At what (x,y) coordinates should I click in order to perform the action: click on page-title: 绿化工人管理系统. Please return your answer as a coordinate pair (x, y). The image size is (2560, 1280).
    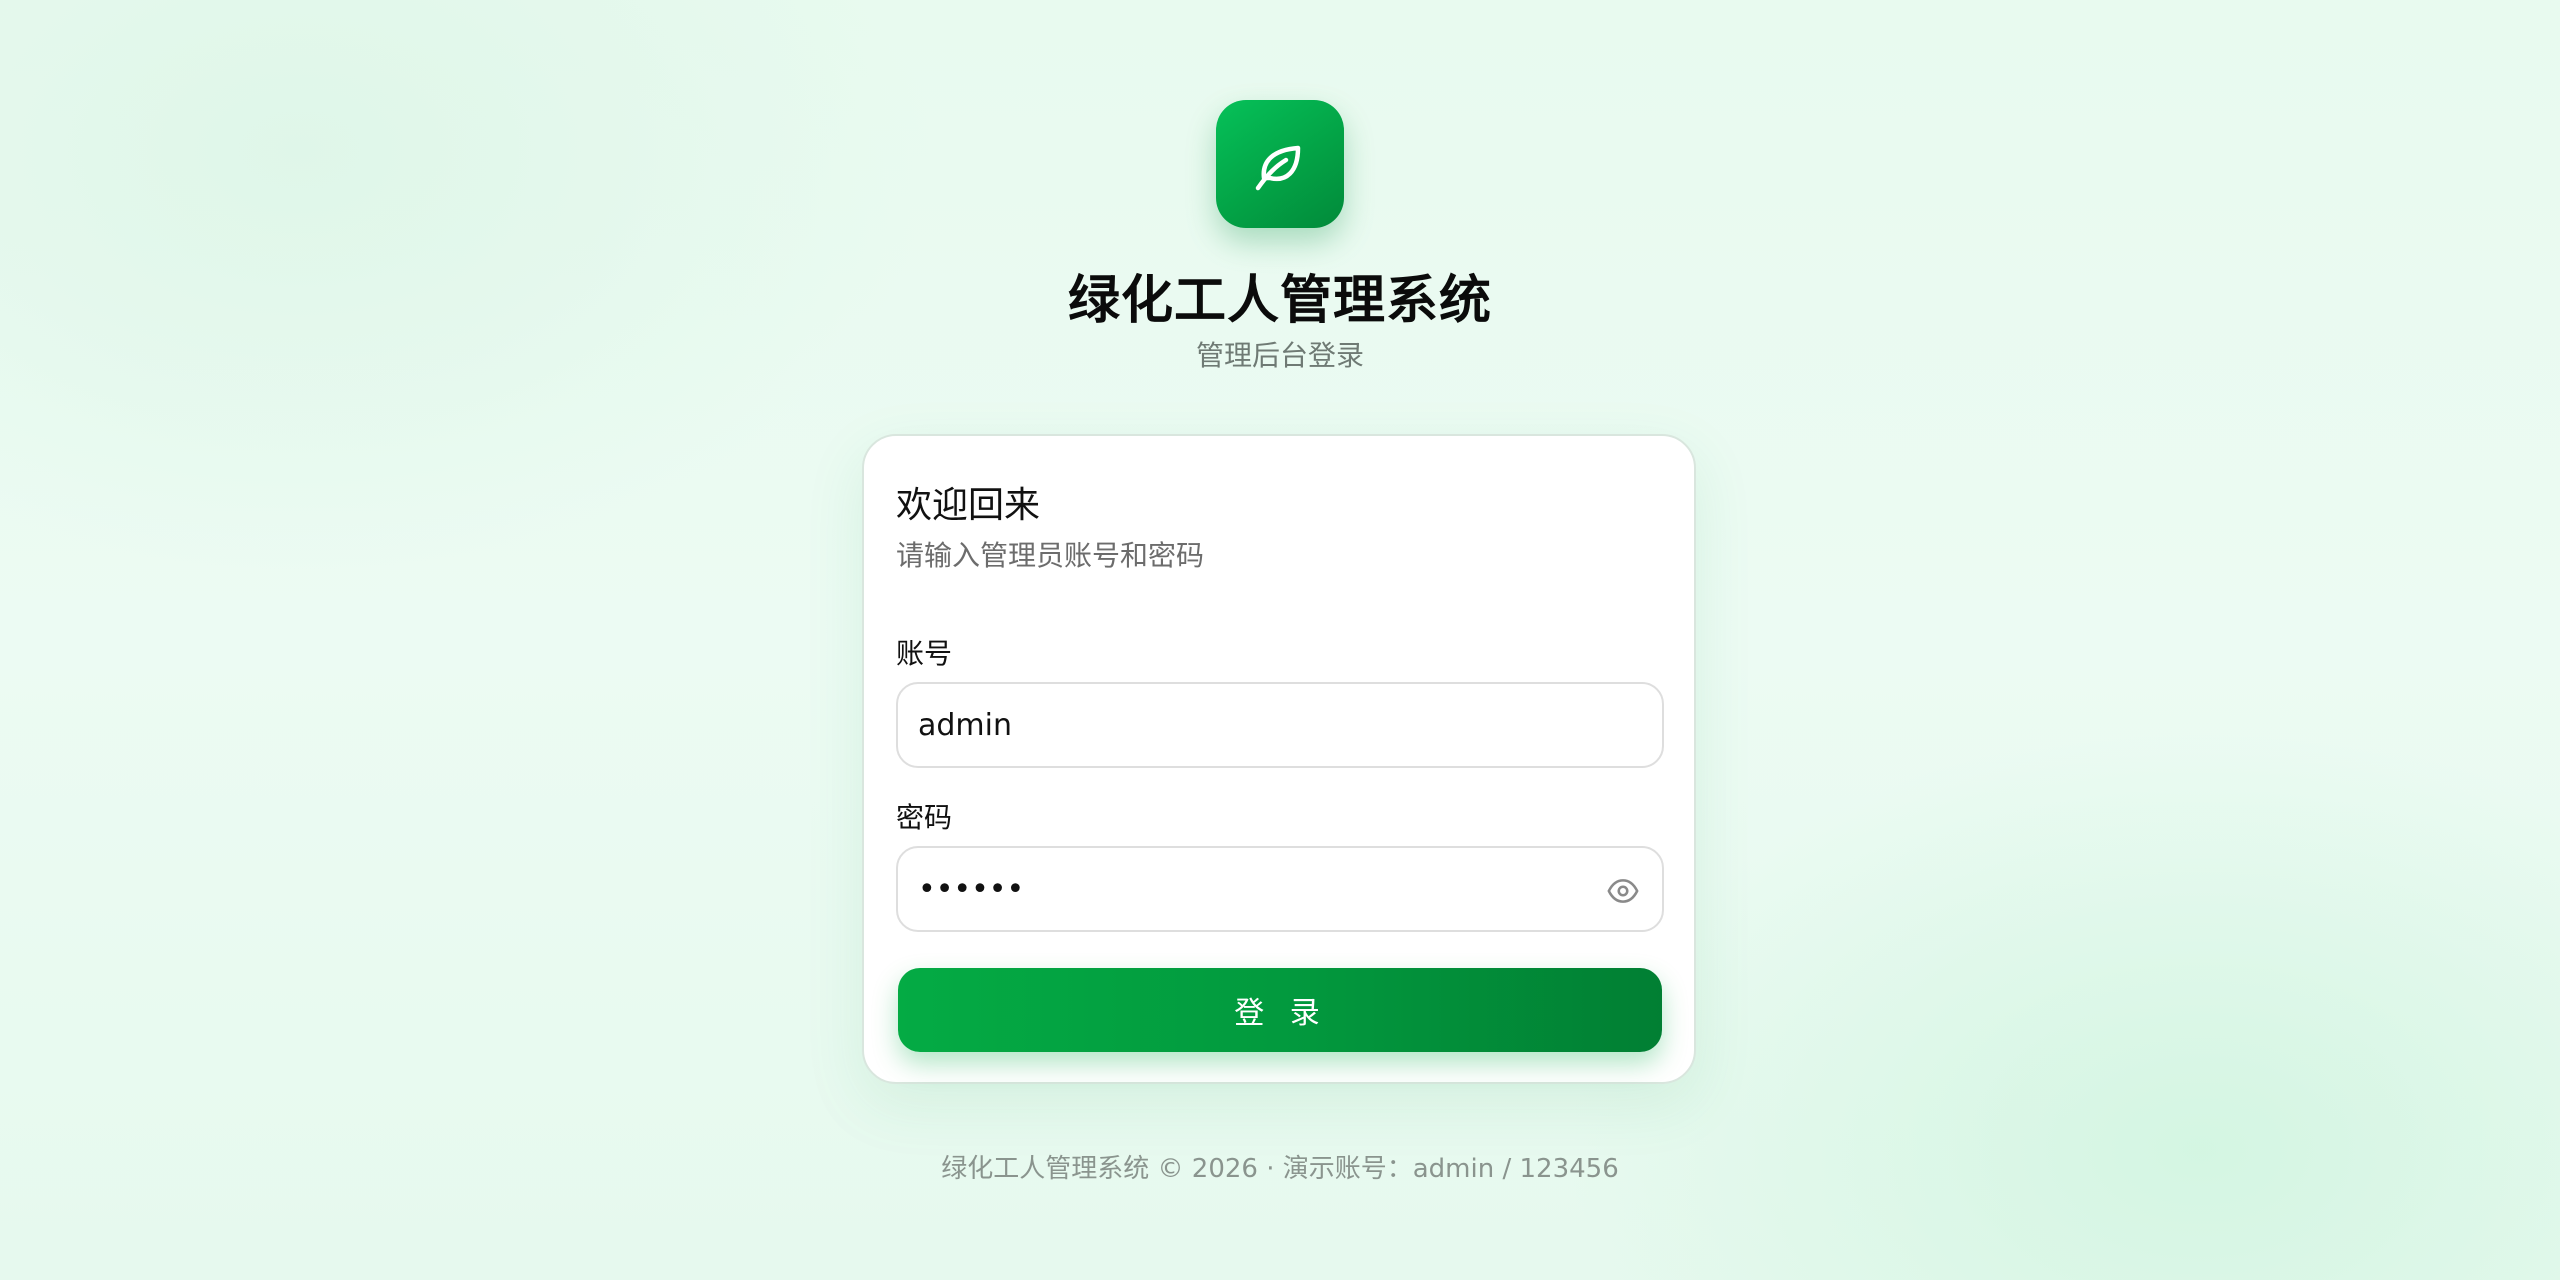
    Looking at the image, I should click on (1279, 301).